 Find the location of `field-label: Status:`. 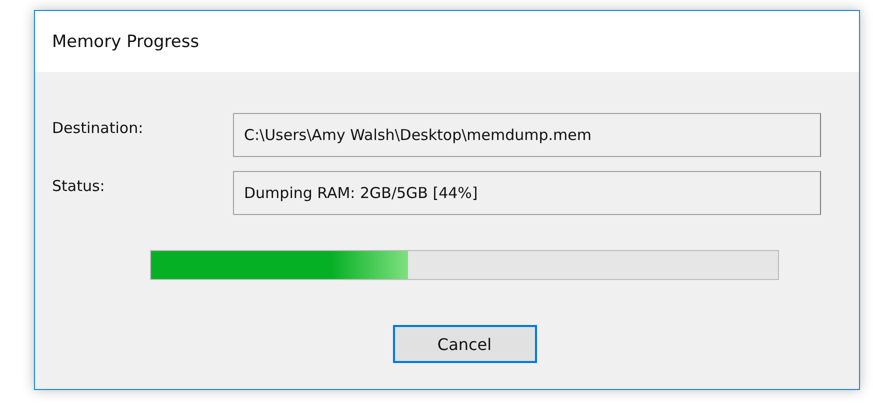

field-label: Status: is located at coordinates (79, 185).